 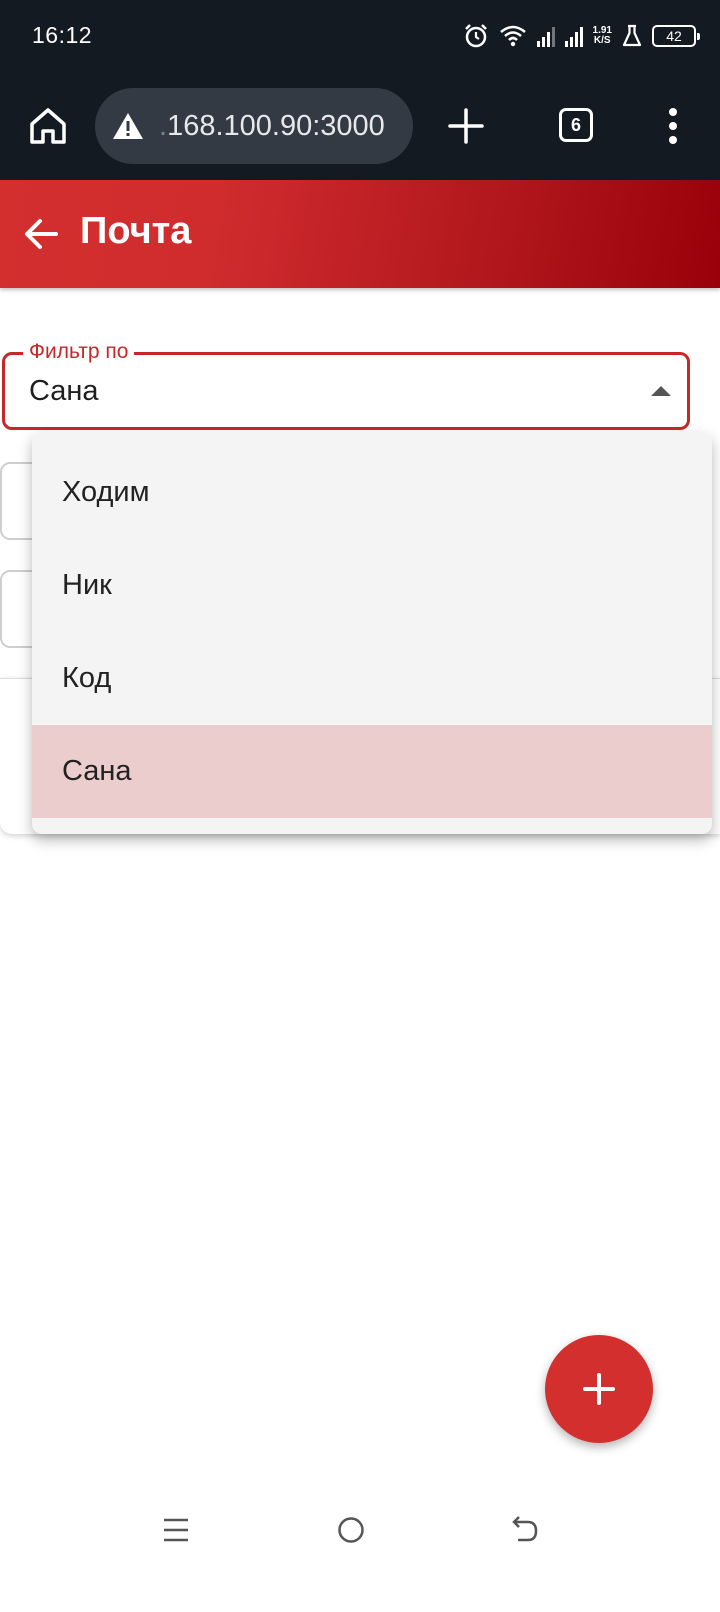 I want to click on more-vert-icon, so click(x=673, y=126).